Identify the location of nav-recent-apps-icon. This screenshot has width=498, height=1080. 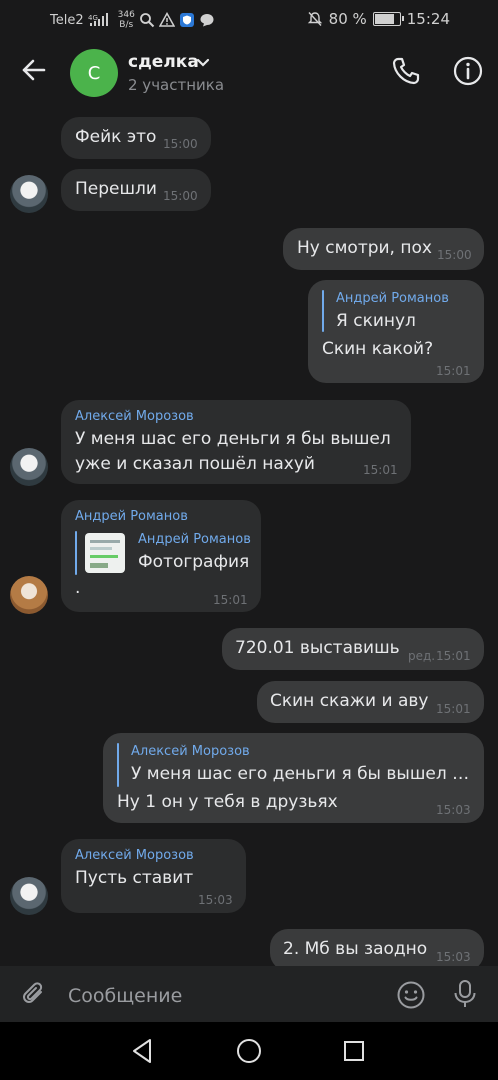
(354, 1051).